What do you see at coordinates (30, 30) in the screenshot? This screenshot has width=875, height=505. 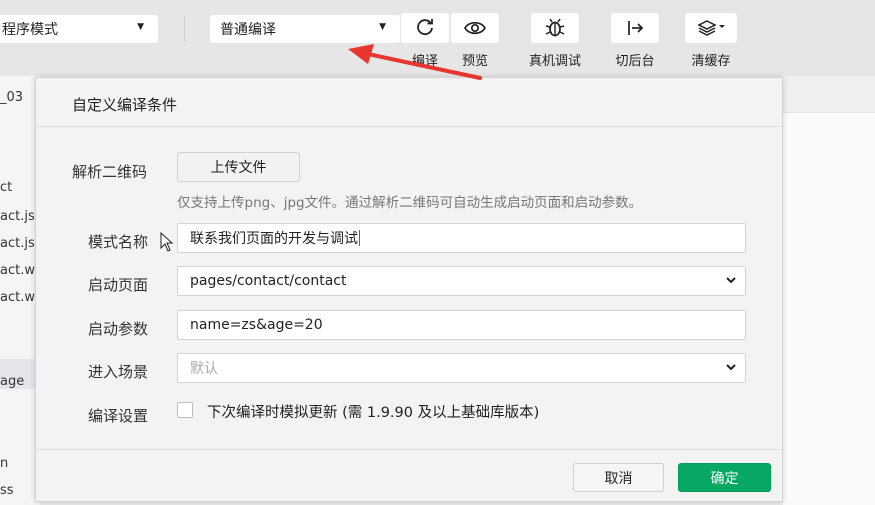 I see `mode-select-value: 程序模式` at bounding box center [30, 30].